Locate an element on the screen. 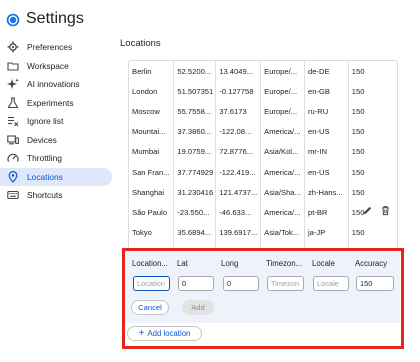 Image resolution: width=420 pixels, height=362 pixels. sidebar-item-ignore-list: Ignore list is located at coordinates (56, 121).